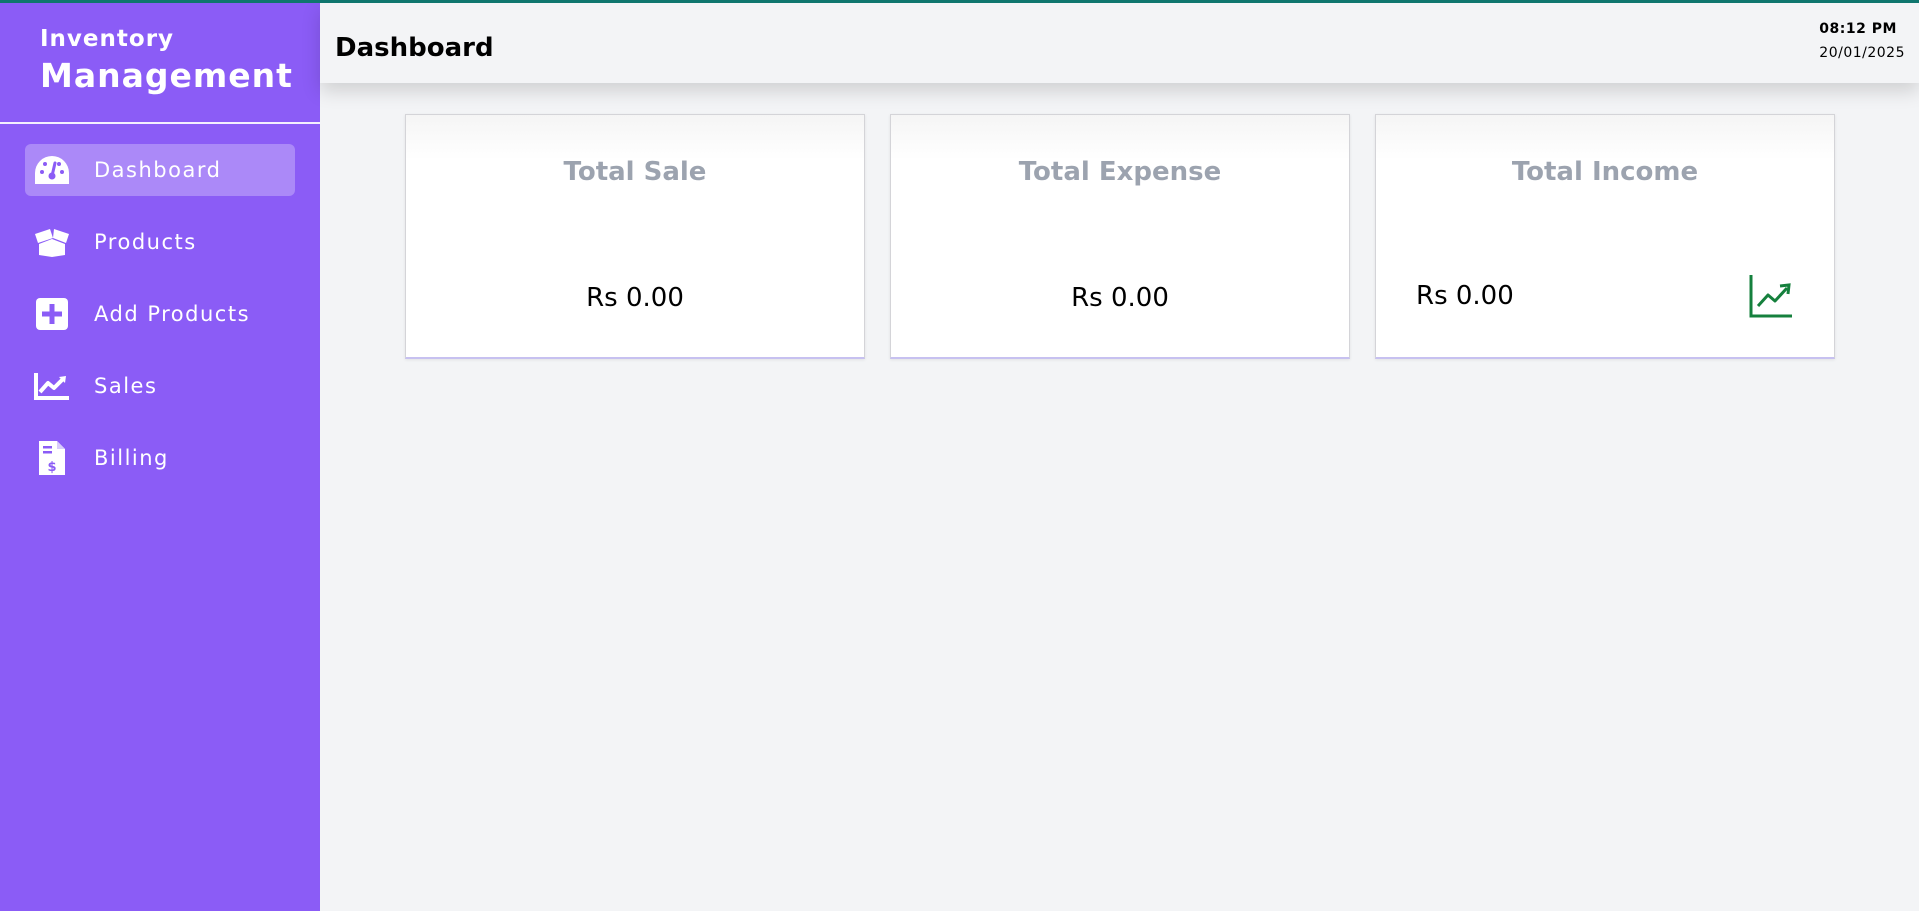 This screenshot has width=1919, height=911. What do you see at coordinates (145, 242) in the screenshot?
I see `sidebar-item-label: Products` at bounding box center [145, 242].